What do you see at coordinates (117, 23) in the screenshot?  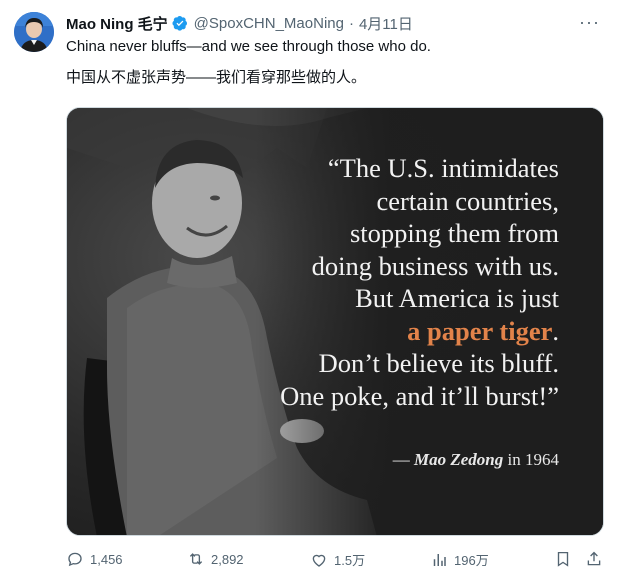 I see `author-name: Mao Ning 毛宁` at bounding box center [117, 23].